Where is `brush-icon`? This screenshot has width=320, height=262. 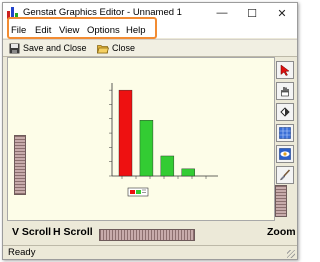 brush-icon is located at coordinates (285, 175).